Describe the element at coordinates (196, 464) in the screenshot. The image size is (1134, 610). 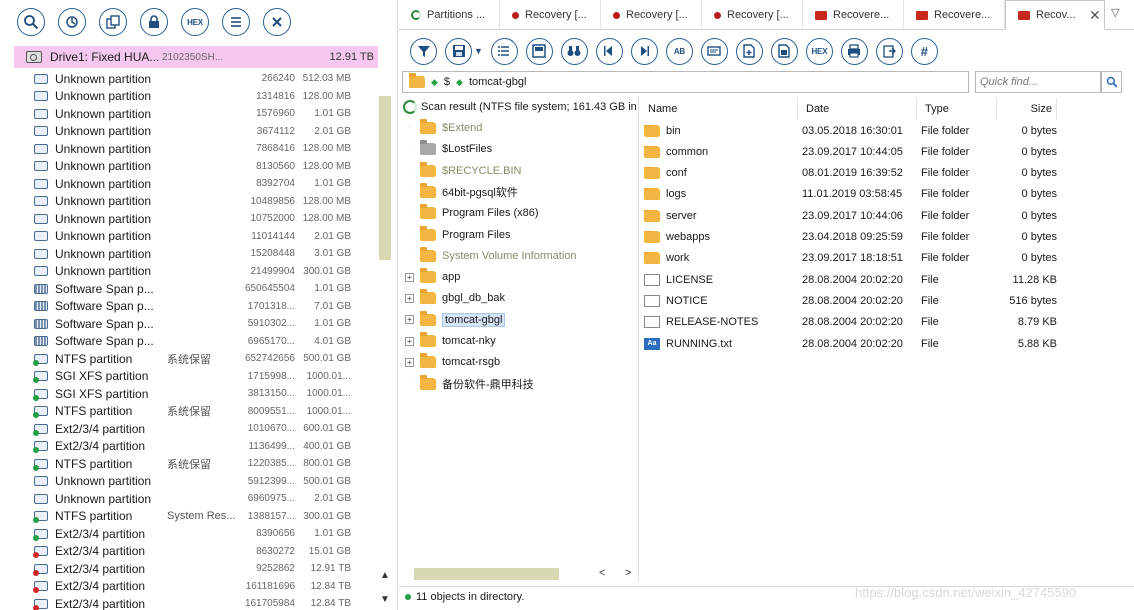
I see `partition-row: NTFS partition 系统保留 1220385... 800.01 GB` at that location.